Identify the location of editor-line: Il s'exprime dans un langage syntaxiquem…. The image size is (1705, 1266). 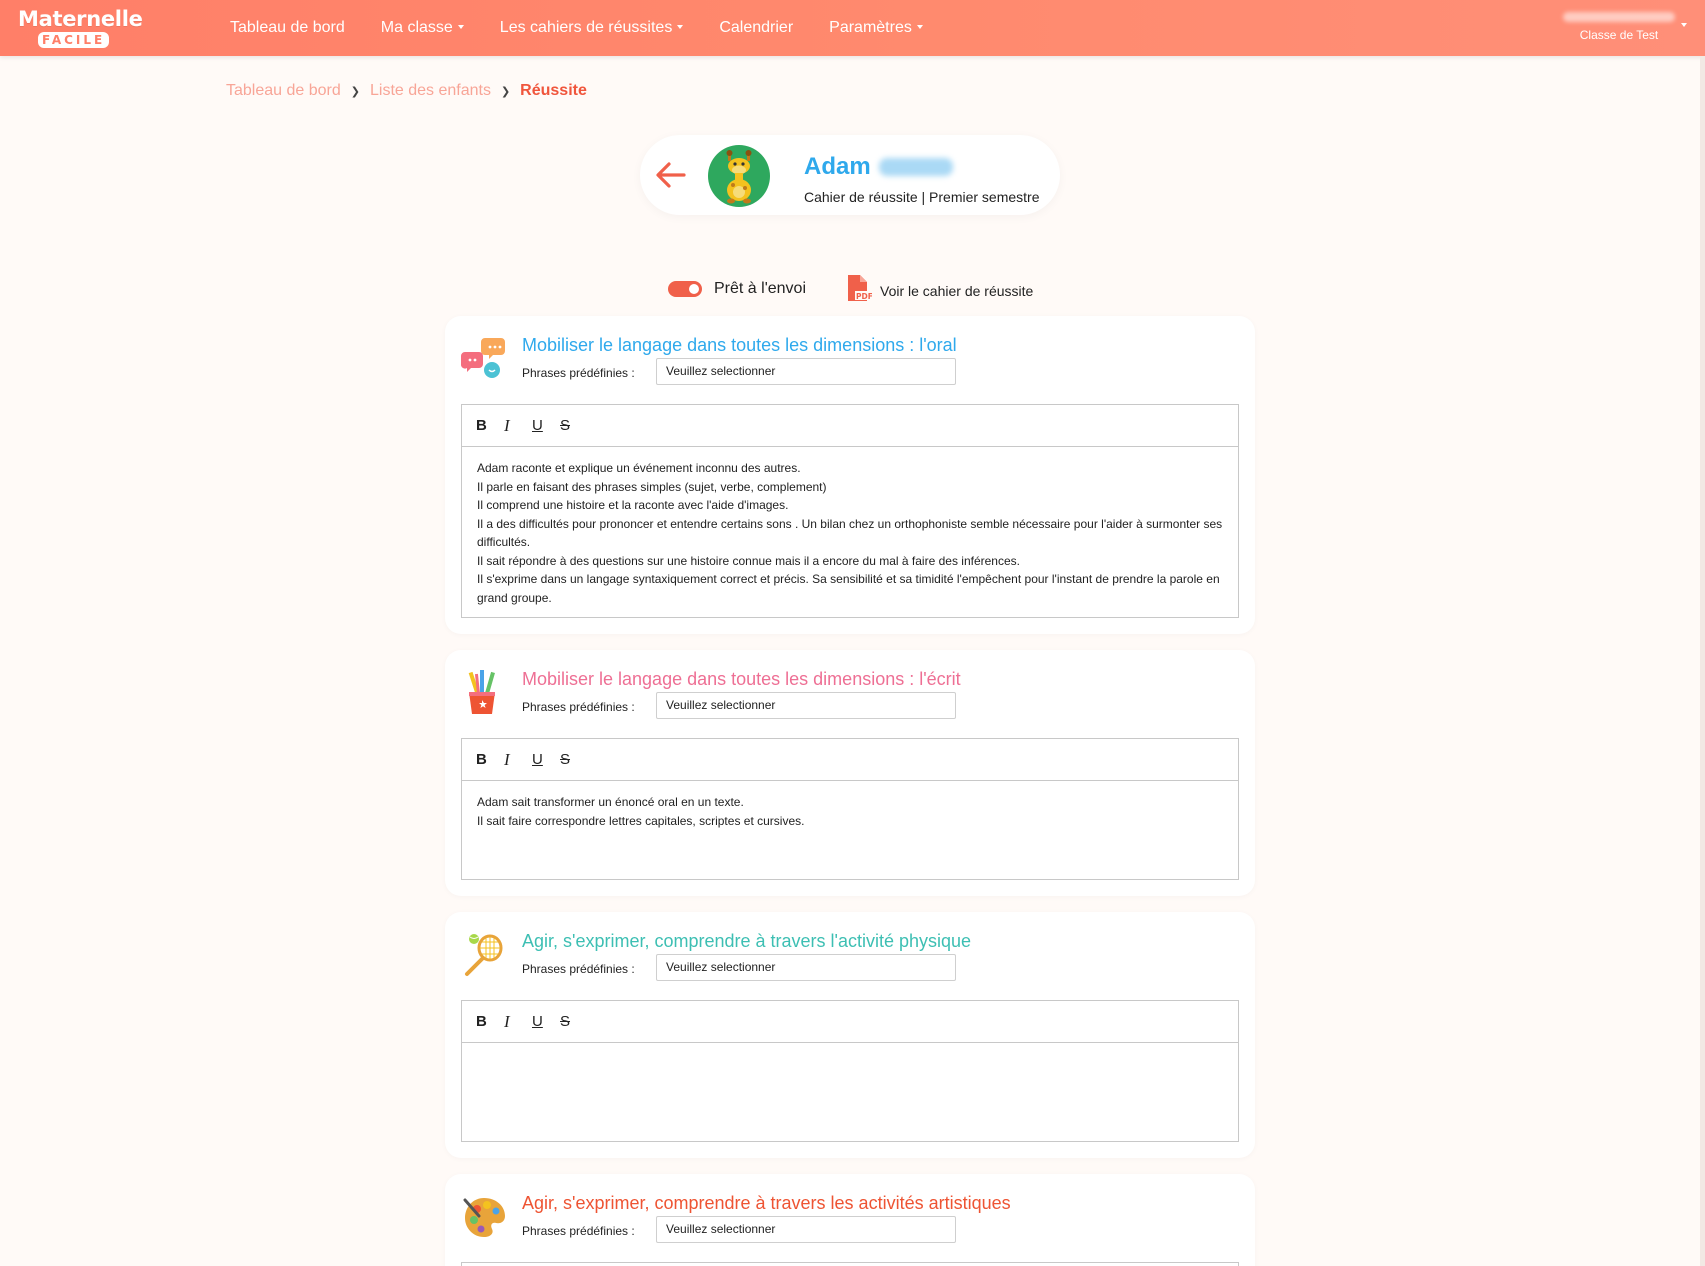
(848, 588).